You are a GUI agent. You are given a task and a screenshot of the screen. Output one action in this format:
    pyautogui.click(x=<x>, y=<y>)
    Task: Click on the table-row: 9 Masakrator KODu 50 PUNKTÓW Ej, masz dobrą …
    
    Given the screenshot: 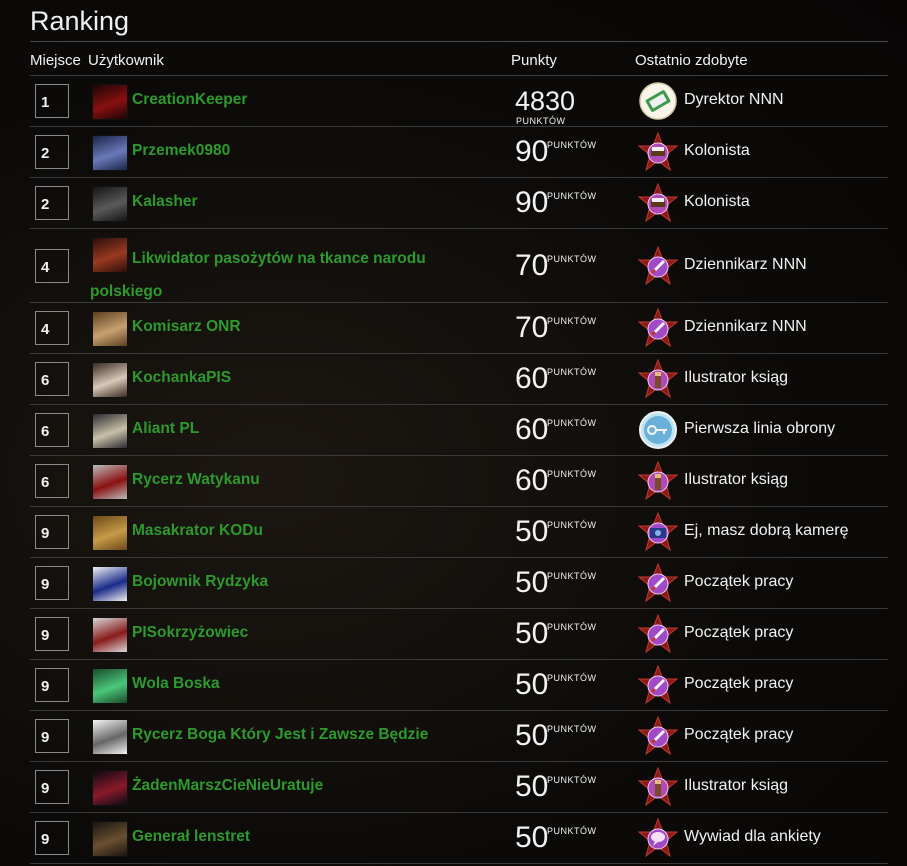 What is the action you would take?
    pyautogui.click(x=459, y=532)
    